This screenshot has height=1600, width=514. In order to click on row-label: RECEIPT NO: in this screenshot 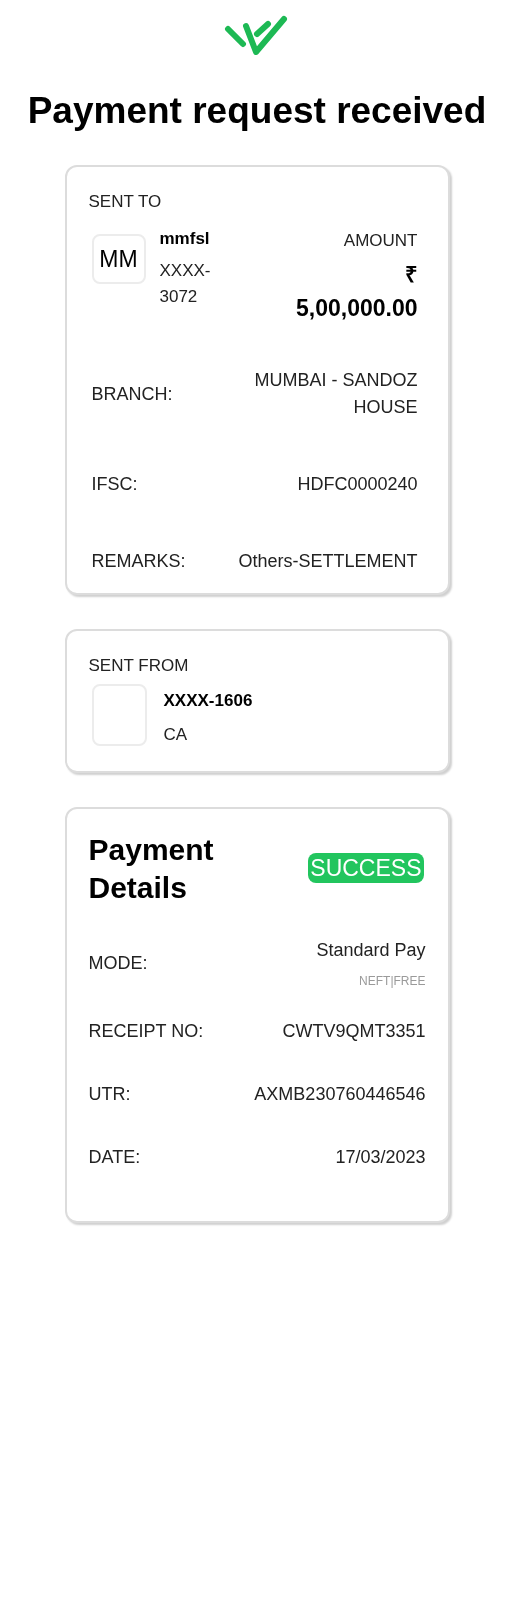, I will do `click(146, 1031)`.